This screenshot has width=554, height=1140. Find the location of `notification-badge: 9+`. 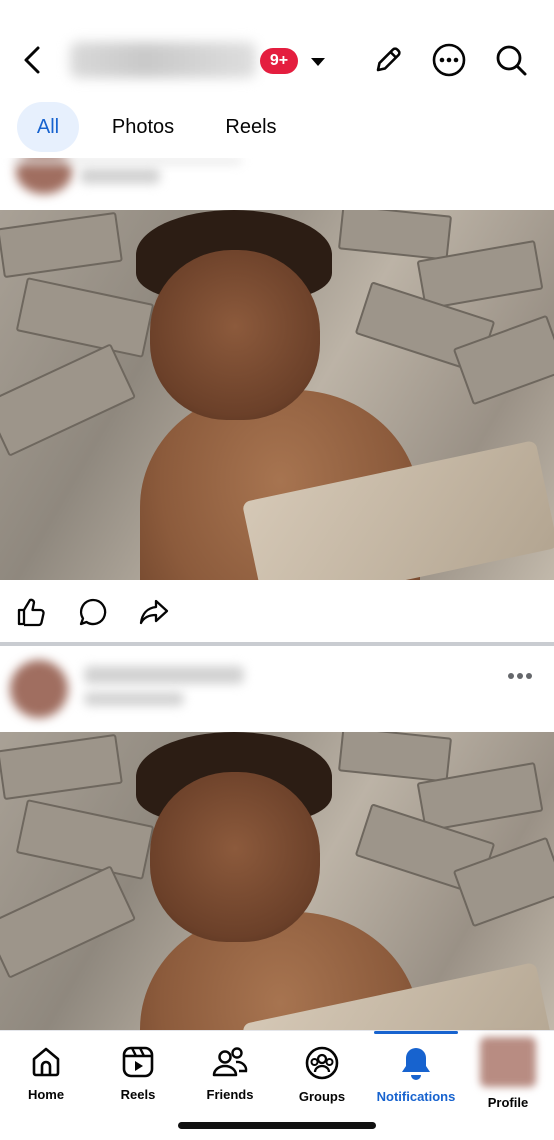

notification-badge: 9+ is located at coordinates (279, 61).